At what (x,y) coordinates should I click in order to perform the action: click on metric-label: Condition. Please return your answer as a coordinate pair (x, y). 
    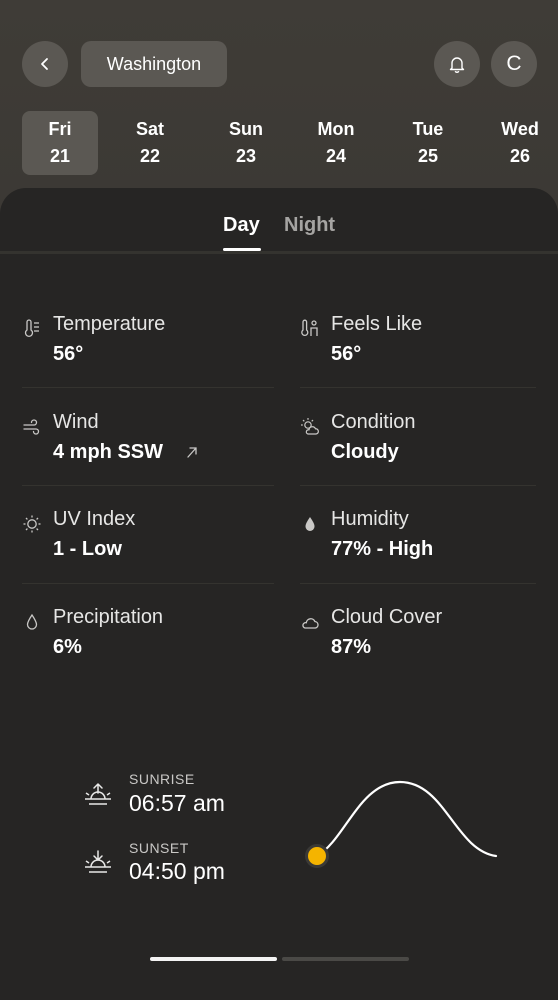
    Looking at the image, I should click on (373, 422).